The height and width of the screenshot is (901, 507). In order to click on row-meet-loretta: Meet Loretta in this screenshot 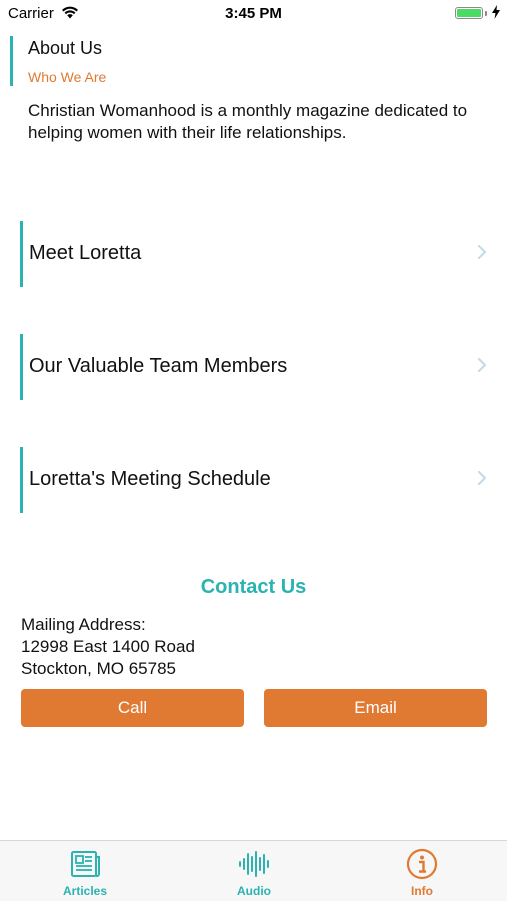, I will do `click(255, 254)`.